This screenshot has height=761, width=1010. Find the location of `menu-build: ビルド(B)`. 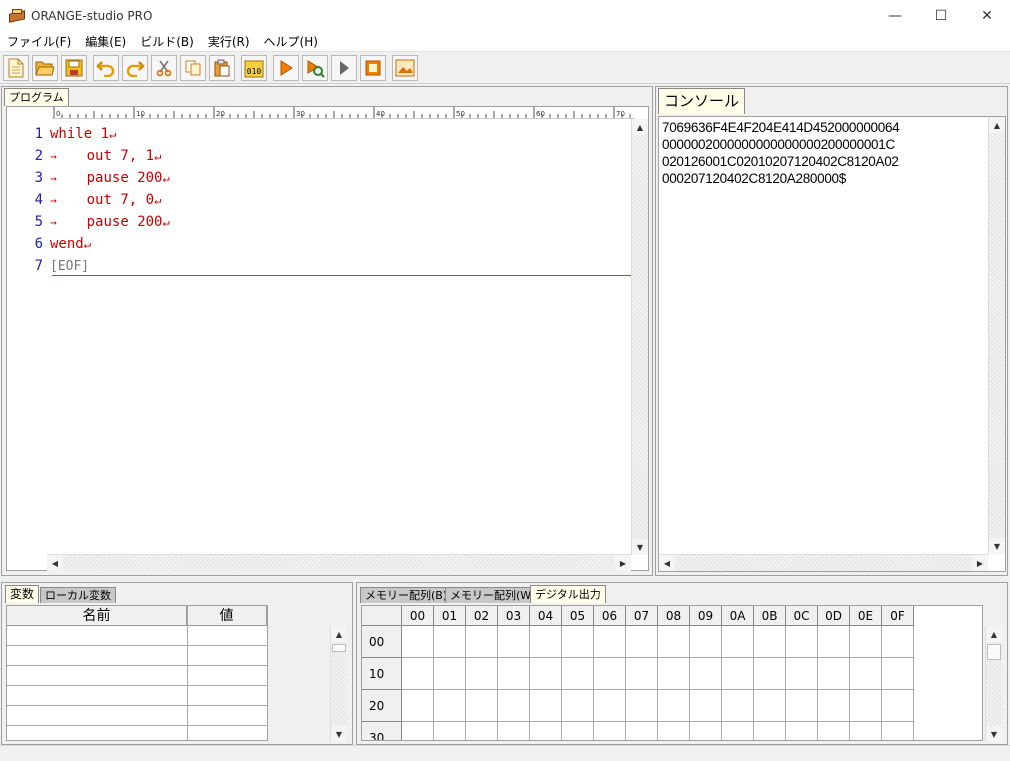

menu-build: ビルド(B) is located at coordinates (167, 41).